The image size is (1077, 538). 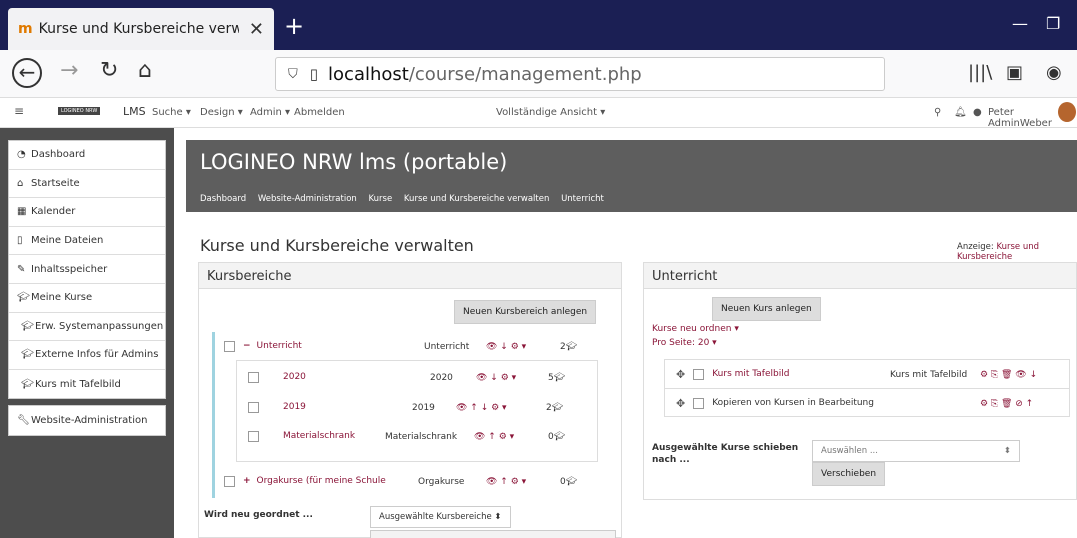 What do you see at coordinates (1007, 451) in the screenshot?
I see `select-arrow-icon: ⬍` at bounding box center [1007, 451].